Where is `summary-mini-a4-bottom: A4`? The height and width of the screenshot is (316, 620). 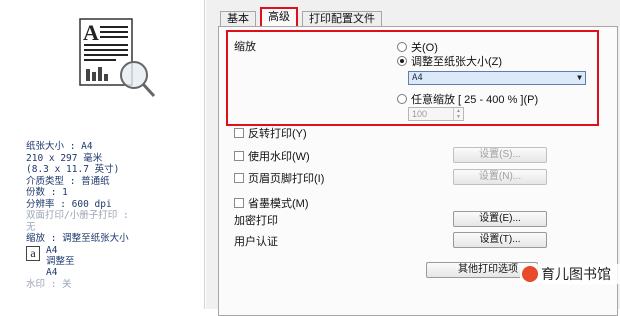 summary-mini-a4-bottom: A4 is located at coordinates (52, 272).